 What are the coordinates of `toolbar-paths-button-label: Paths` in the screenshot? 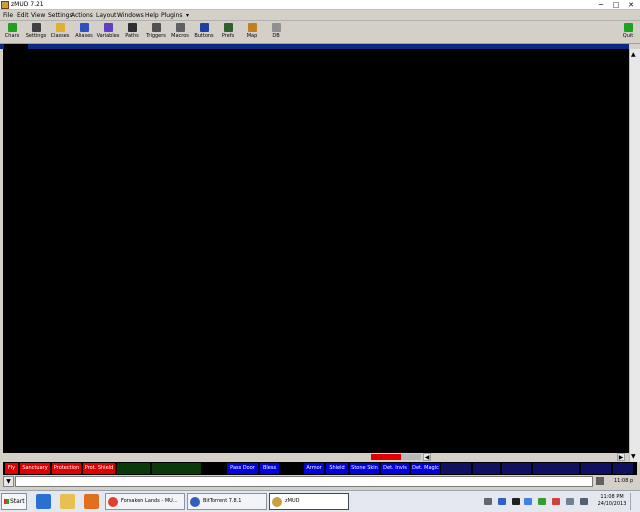 It's located at (132, 36).